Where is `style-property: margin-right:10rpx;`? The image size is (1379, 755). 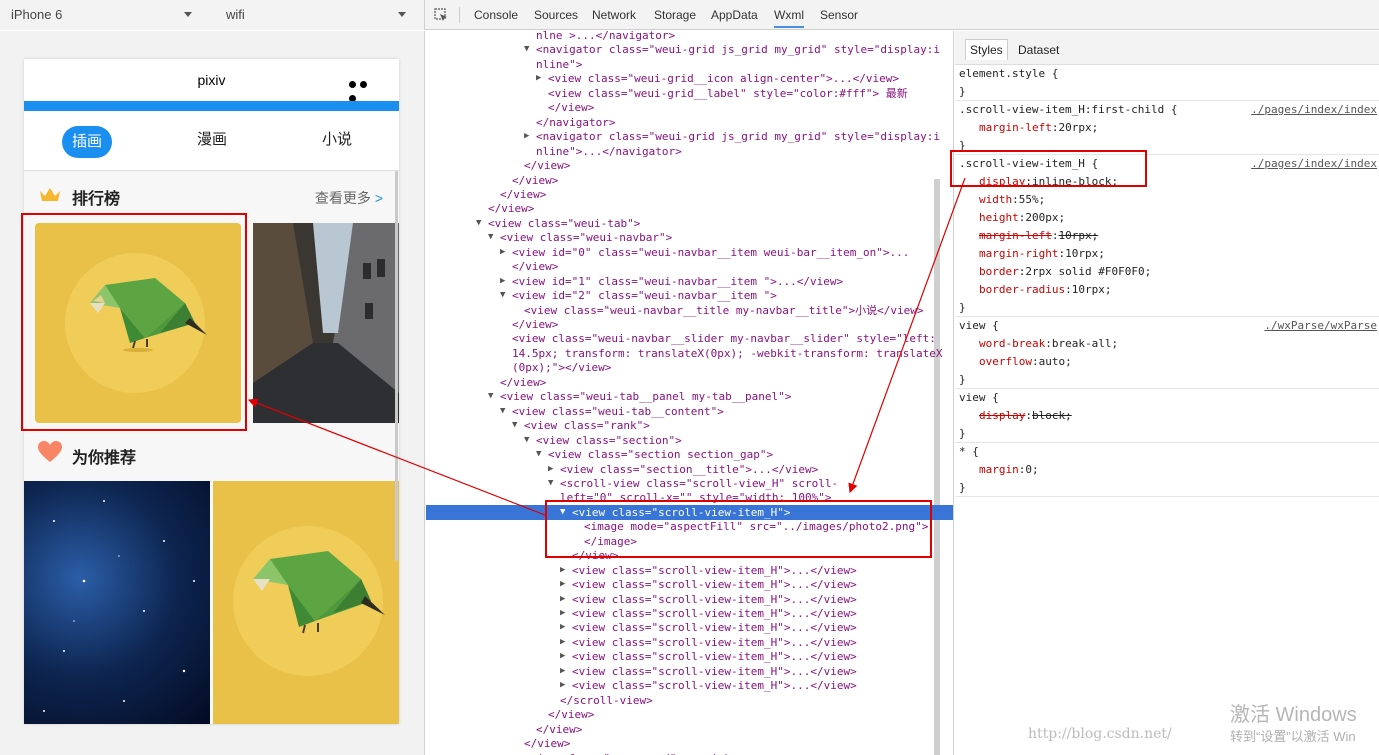
style-property: margin-right:10rpx; is located at coordinates (1179, 254).